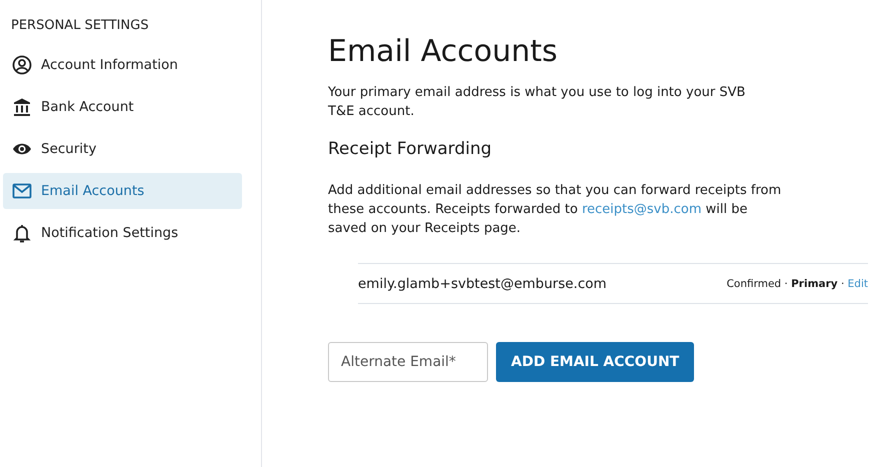 This screenshot has height=467, width=881. What do you see at coordinates (443, 51) in the screenshot?
I see `page-title: Email Accounts` at bounding box center [443, 51].